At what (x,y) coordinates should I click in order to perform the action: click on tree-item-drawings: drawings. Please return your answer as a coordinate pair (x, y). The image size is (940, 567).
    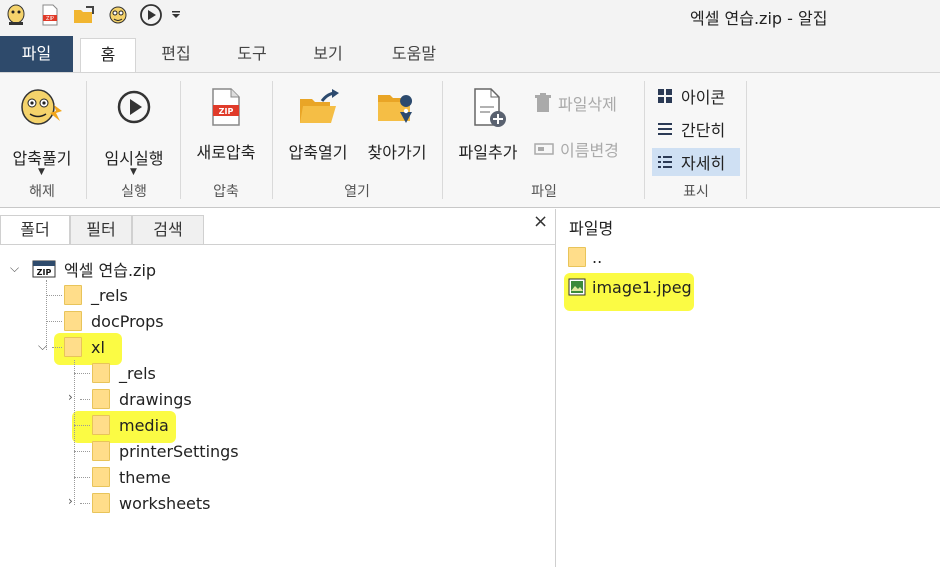
    Looking at the image, I should click on (142, 399).